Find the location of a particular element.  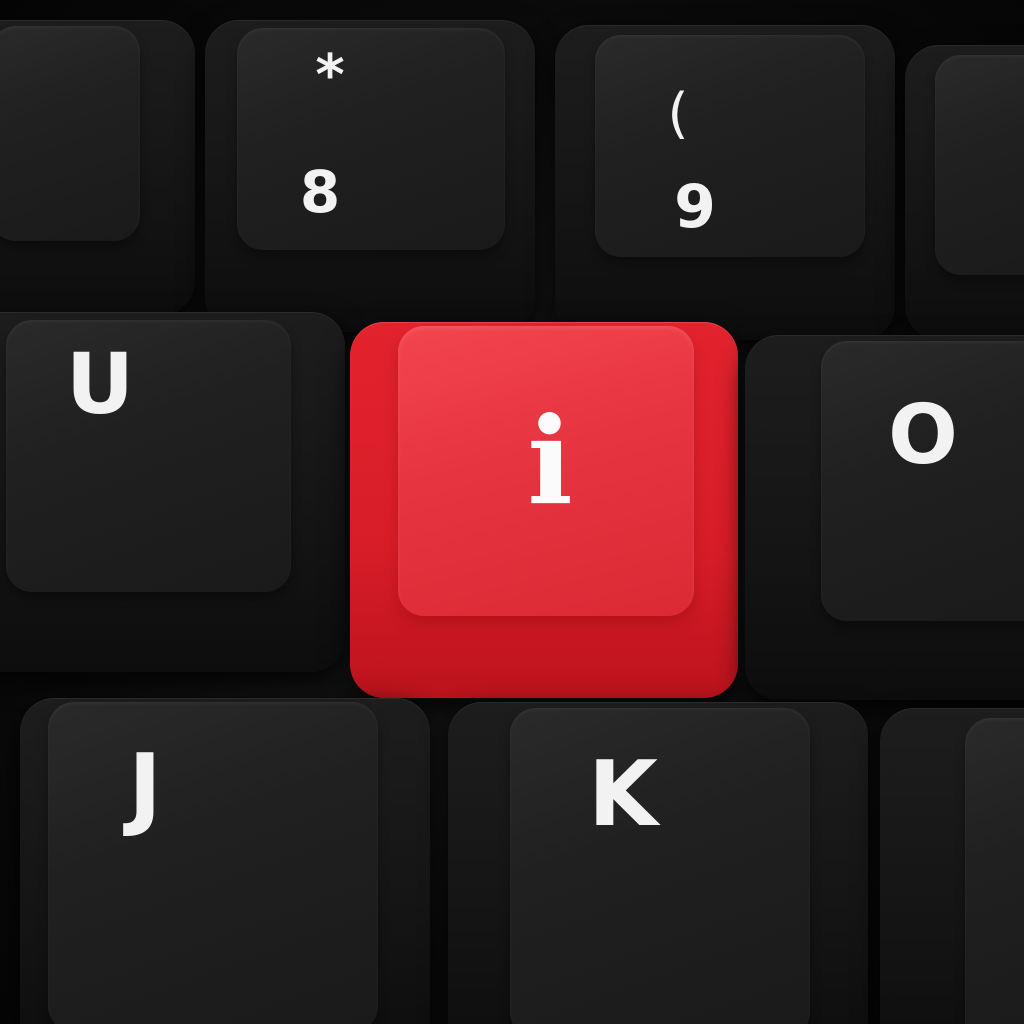

key-i: i is located at coordinates (544, 510).